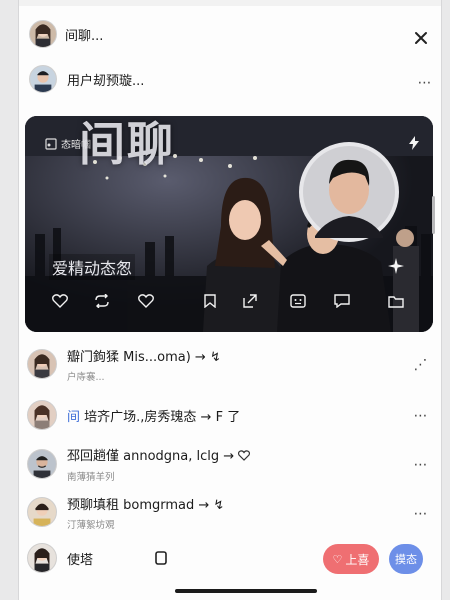 The height and width of the screenshot is (600, 450). I want to click on close-icon, so click(421, 38).